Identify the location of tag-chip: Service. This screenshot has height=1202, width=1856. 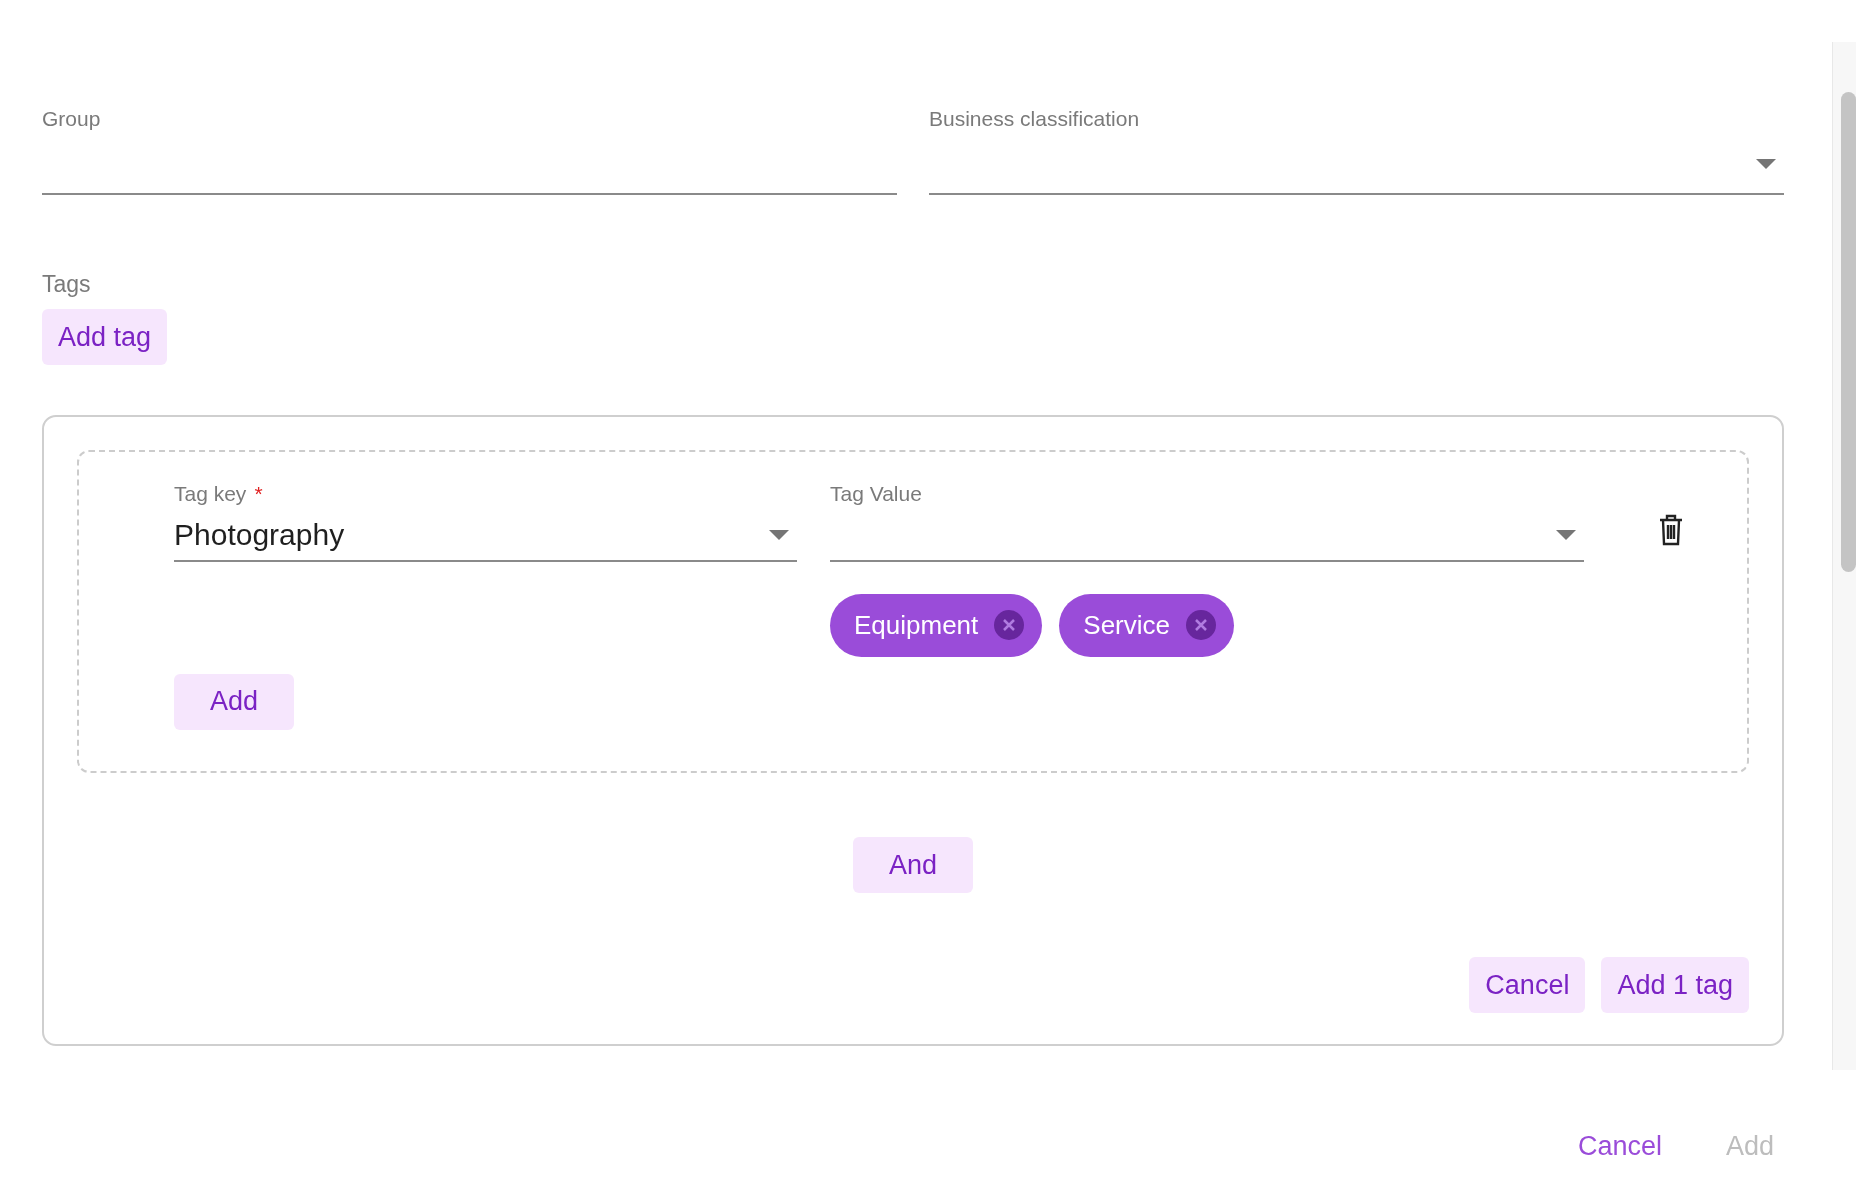
(1146, 625).